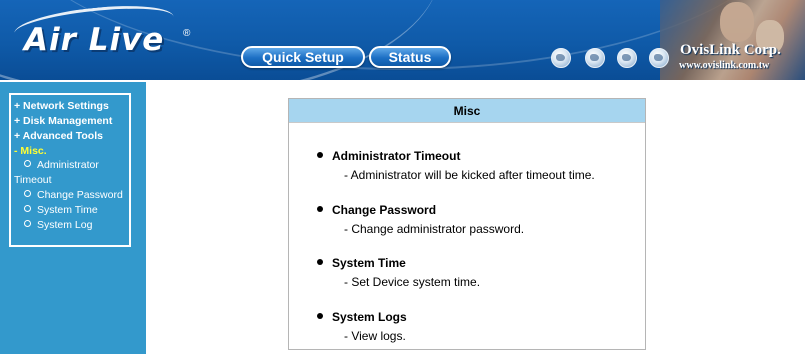 Image resolution: width=805 pixels, height=354 pixels. What do you see at coordinates (63, 121) in the screenshot?
I see `sidebar-item-disk-management: + Disk Management` at bounding box center [63, 121].